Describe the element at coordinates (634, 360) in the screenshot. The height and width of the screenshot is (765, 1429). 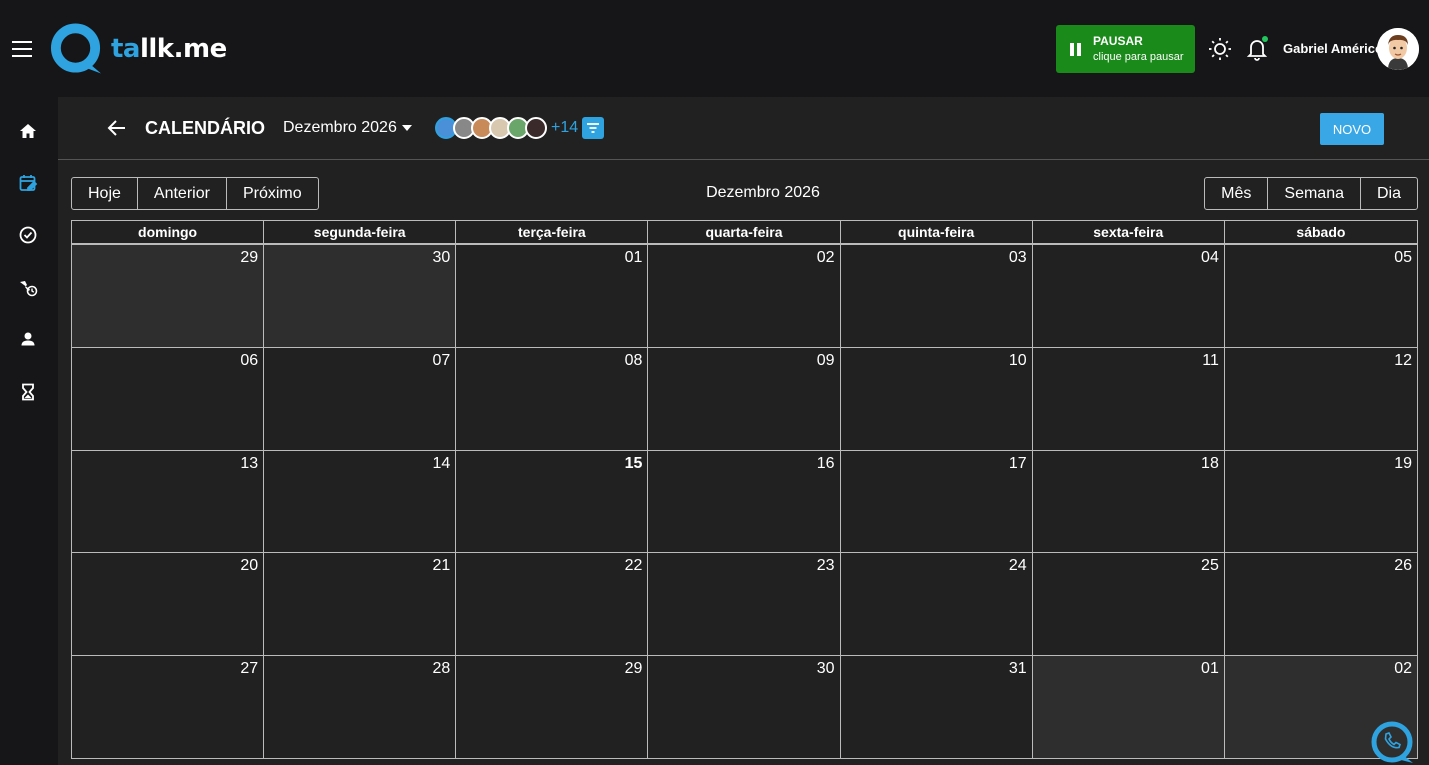
I see `day-number: 08` at that location.